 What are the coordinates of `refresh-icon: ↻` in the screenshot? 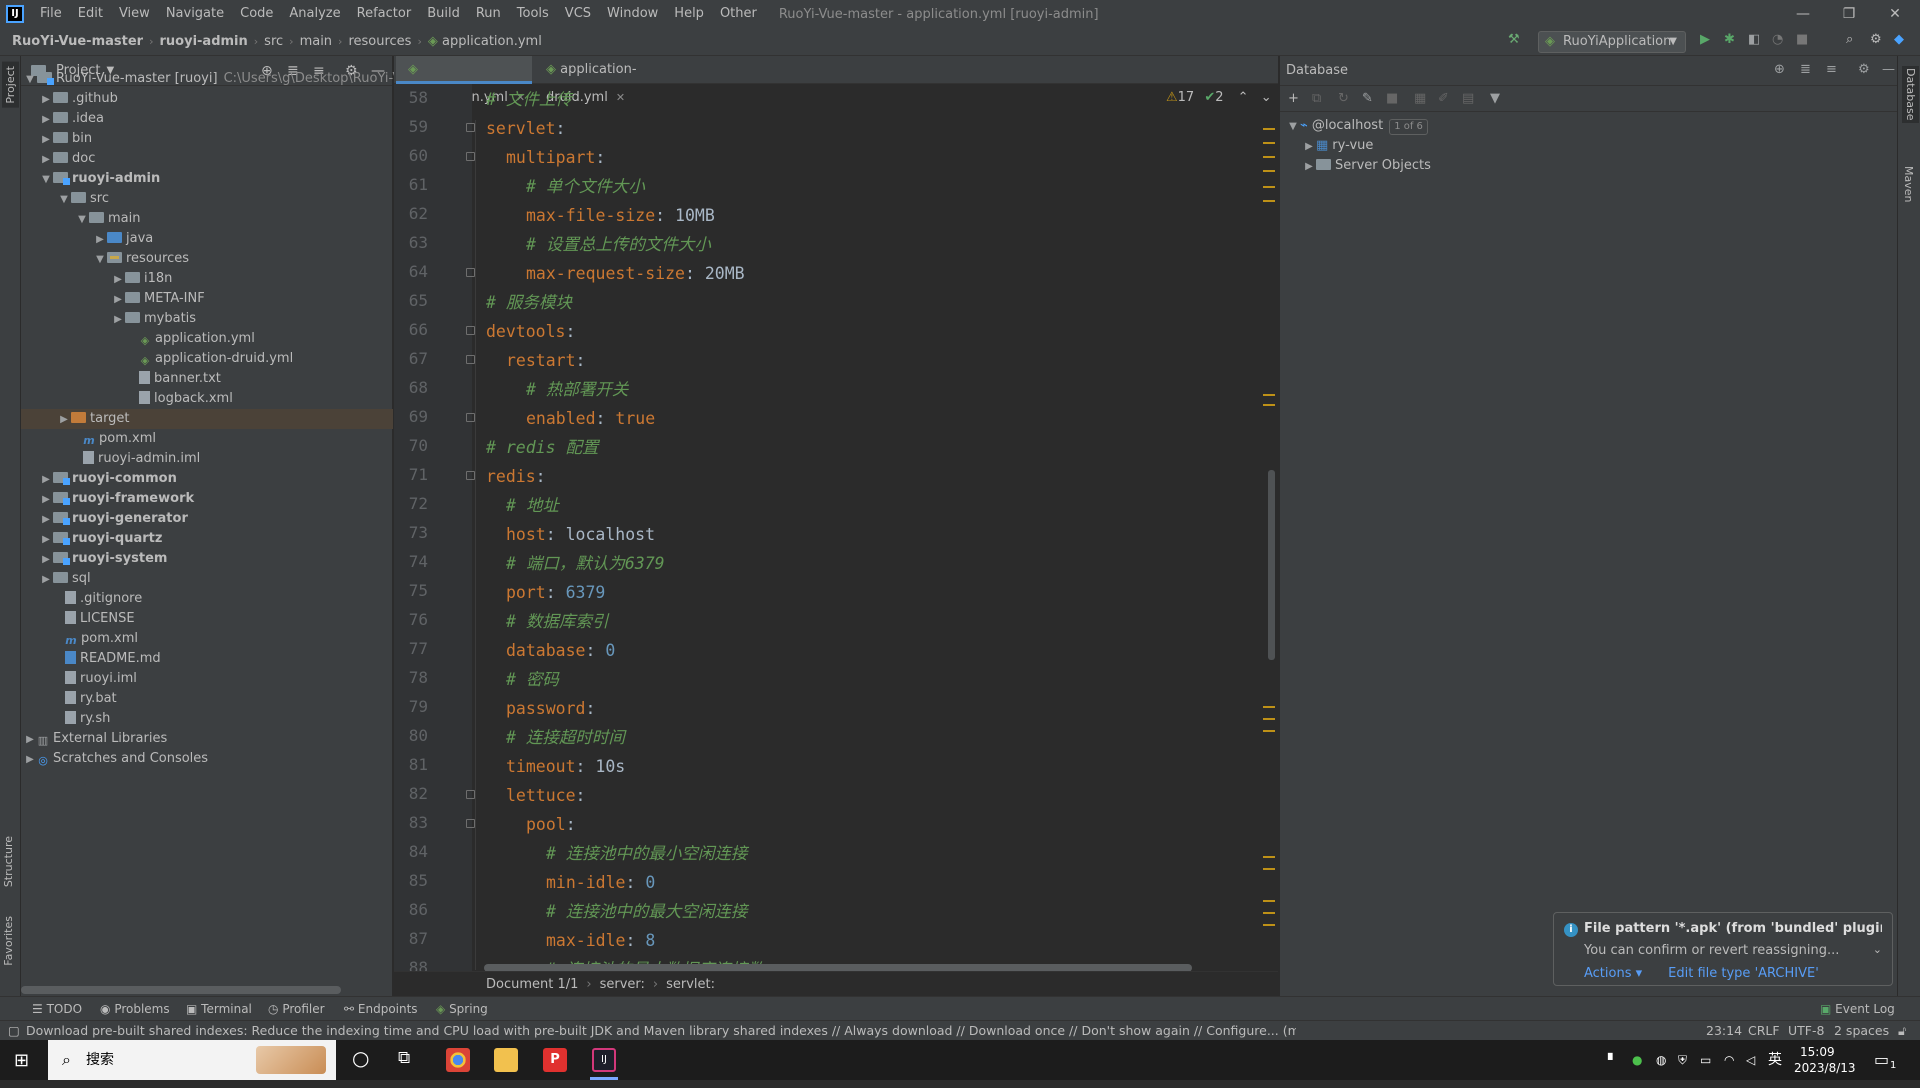 It's located at (1343, 98).